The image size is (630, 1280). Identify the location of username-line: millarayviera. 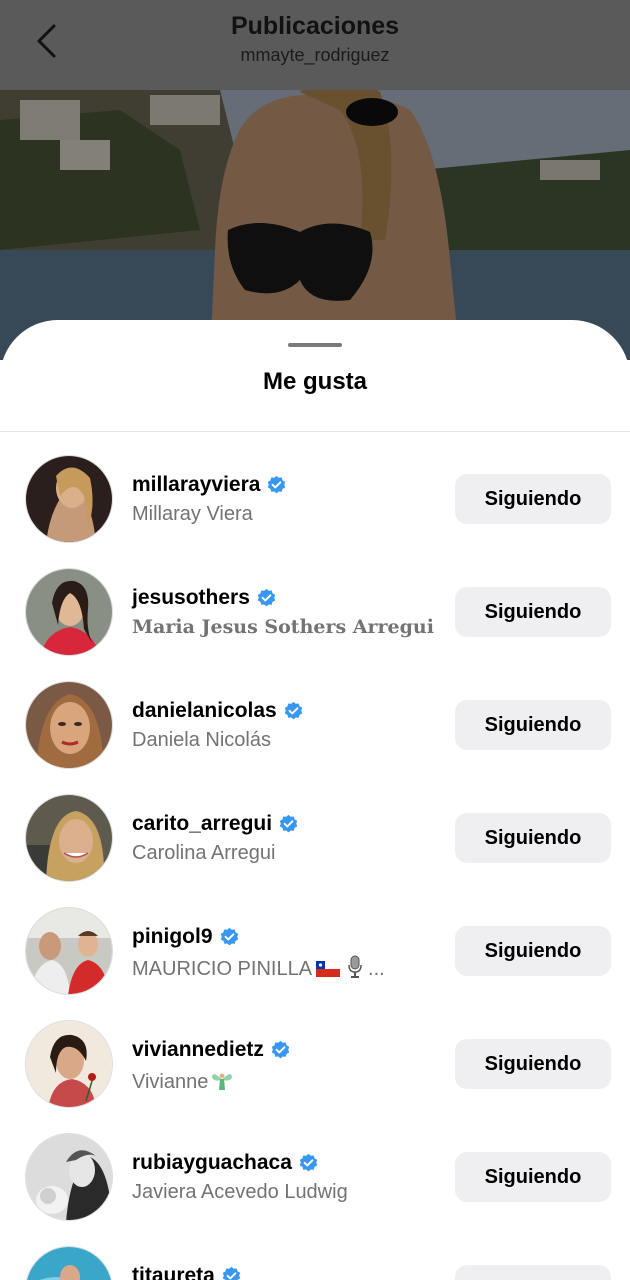
(209, 485).